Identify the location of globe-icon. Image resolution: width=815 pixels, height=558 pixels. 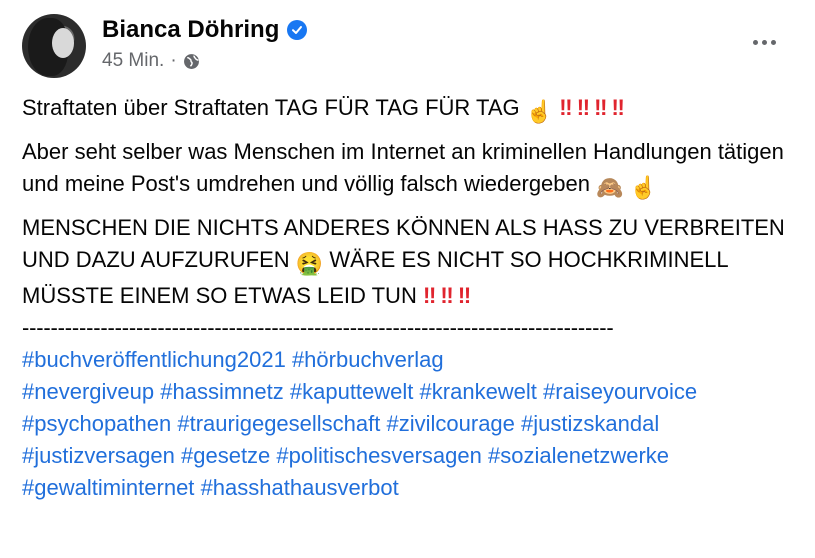
(191, 61).